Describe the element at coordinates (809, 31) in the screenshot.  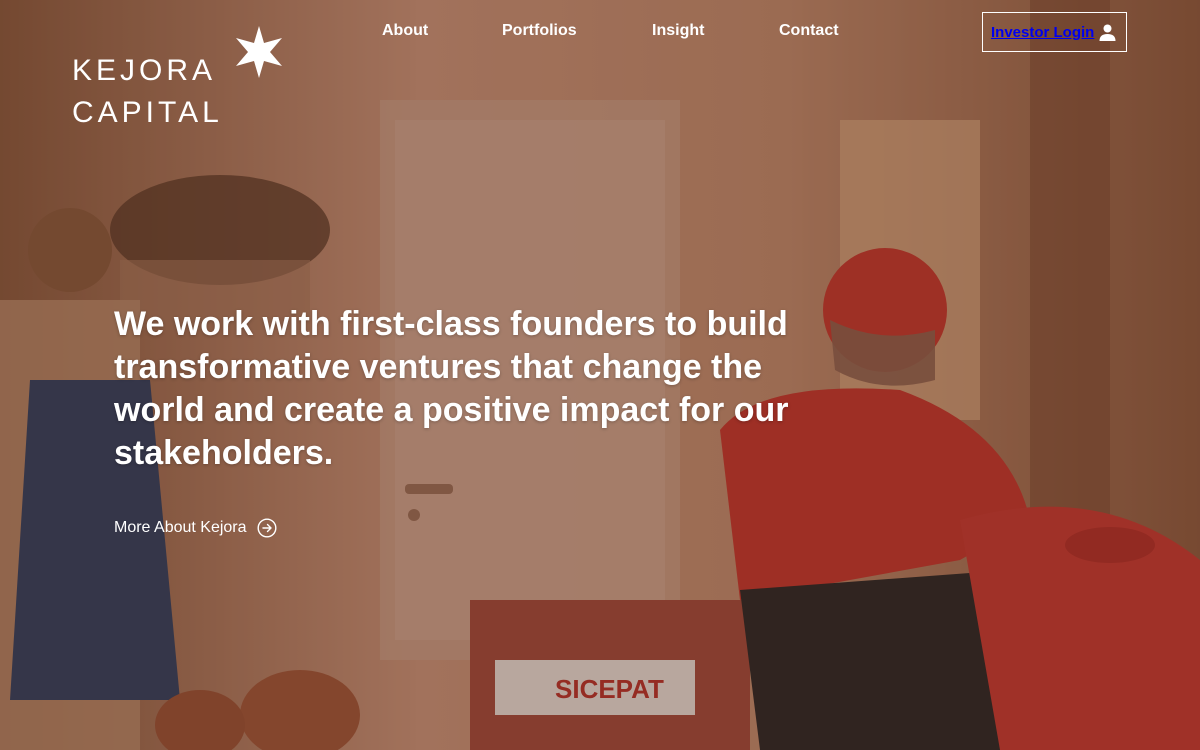
I see `nav-contact: Contact` at that location.